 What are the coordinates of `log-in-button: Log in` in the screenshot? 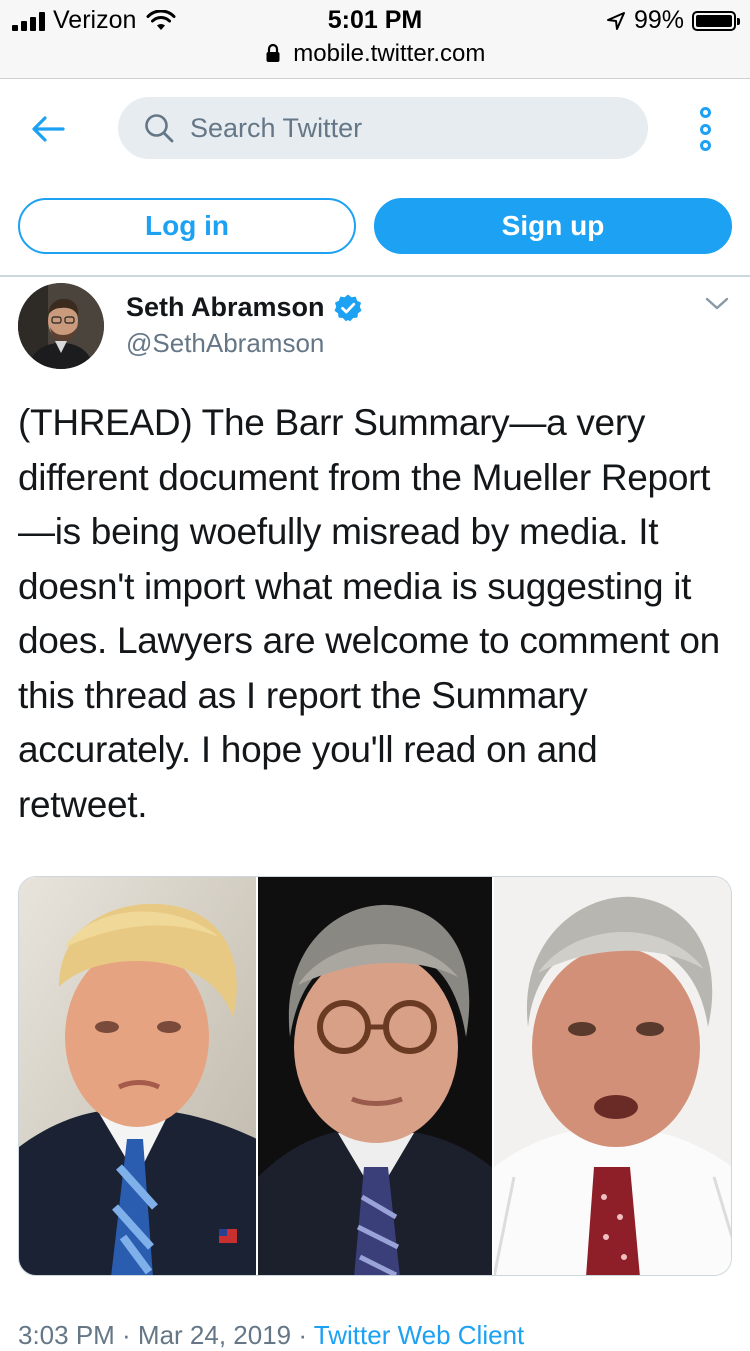 It's located at (187, 226).